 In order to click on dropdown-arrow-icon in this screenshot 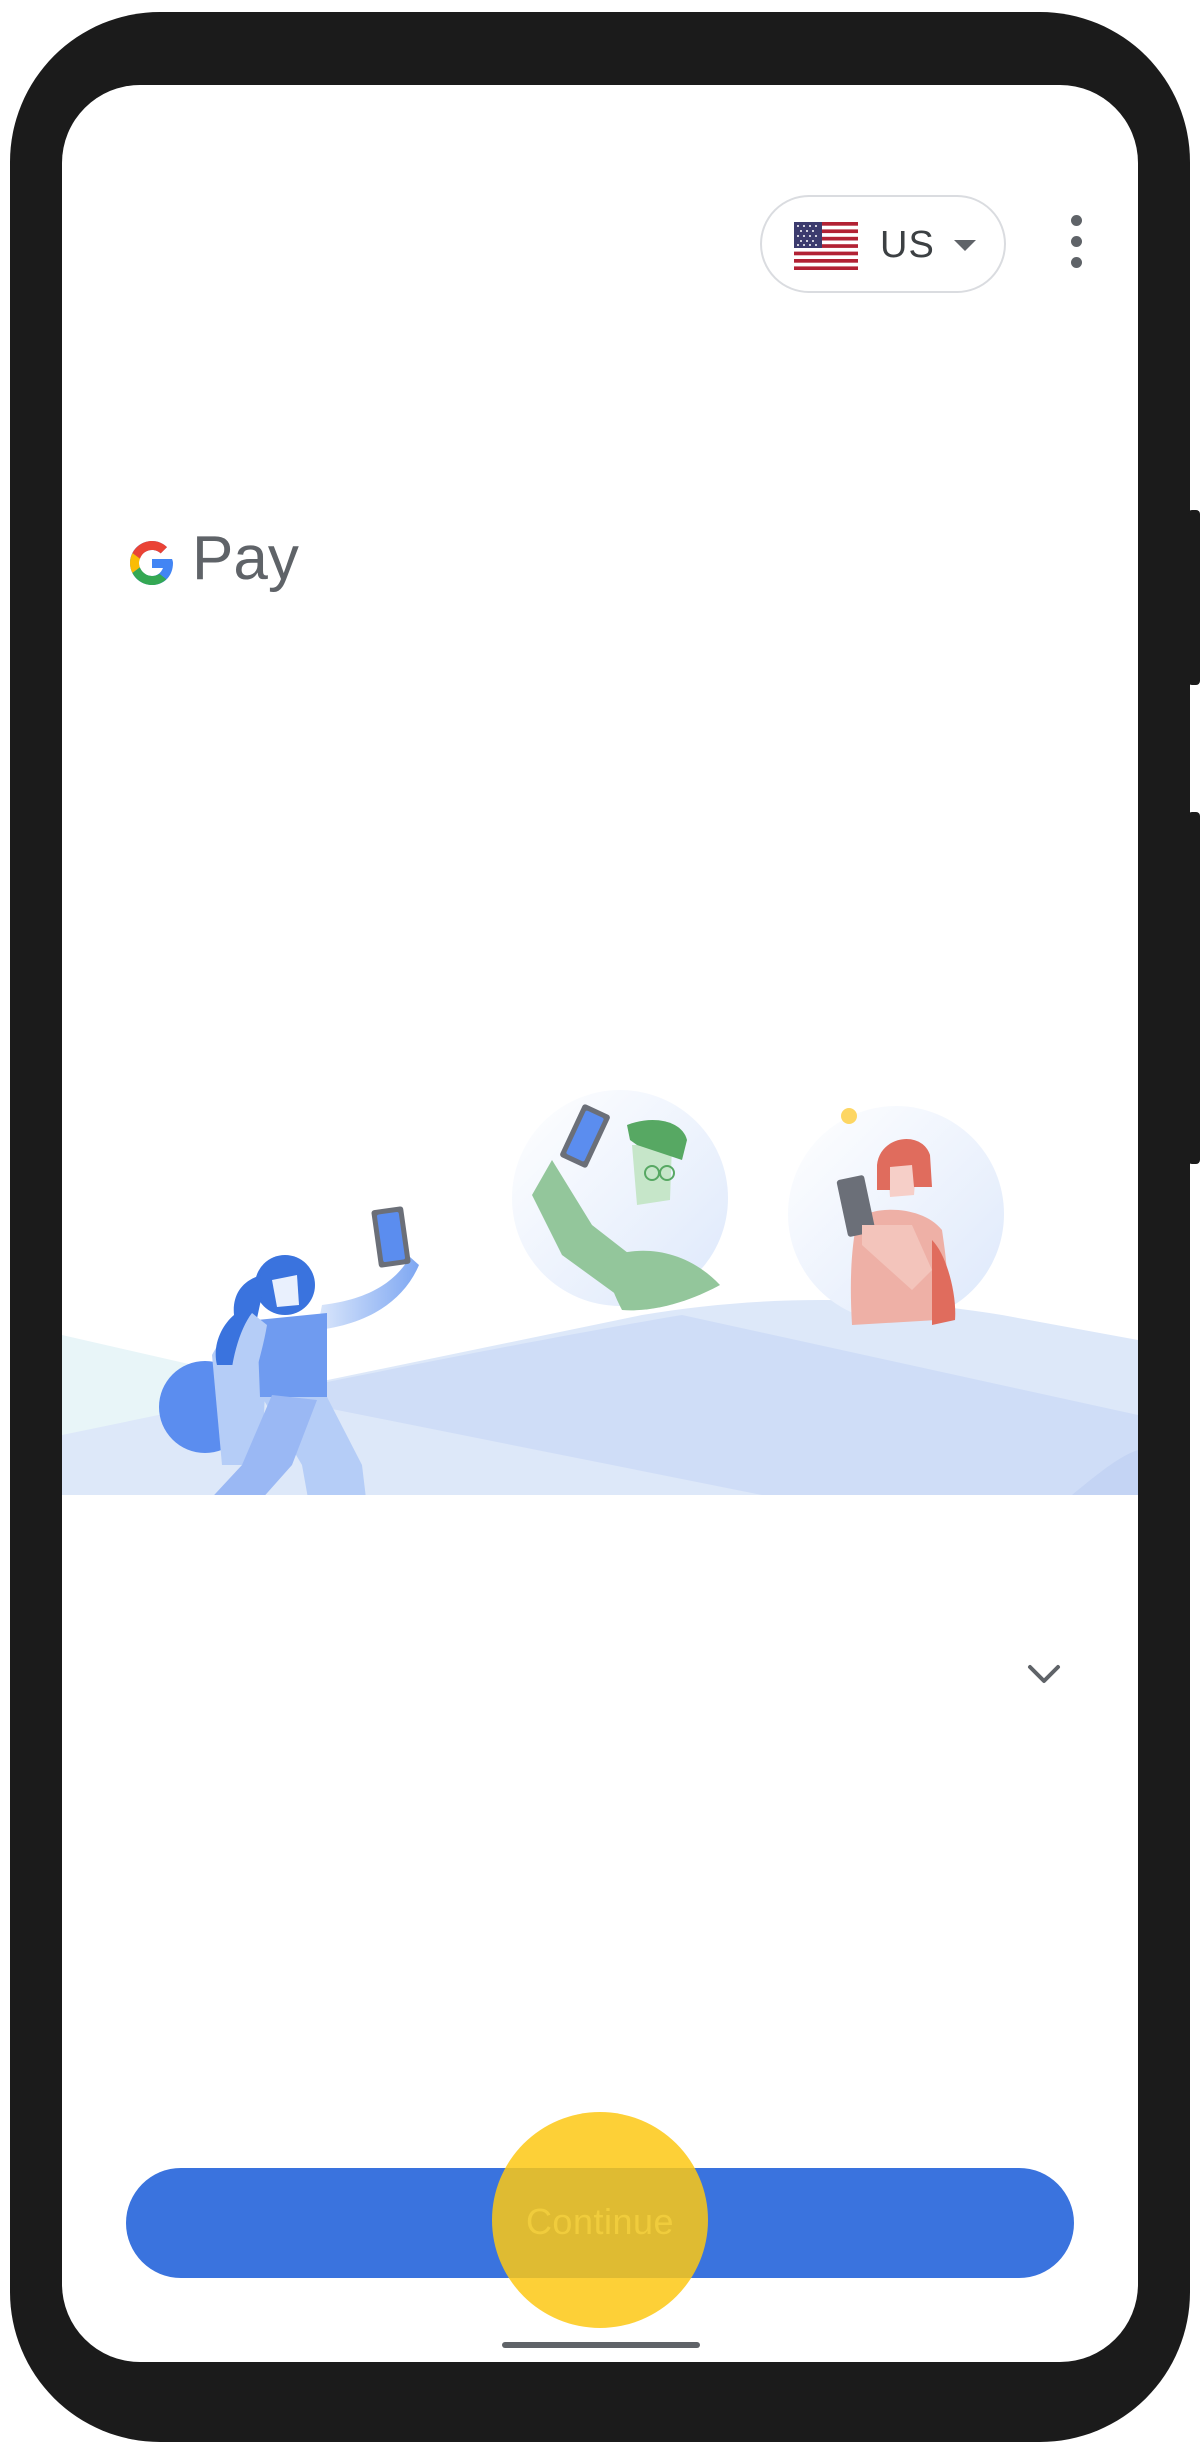, I will do `click(965, 245)`.